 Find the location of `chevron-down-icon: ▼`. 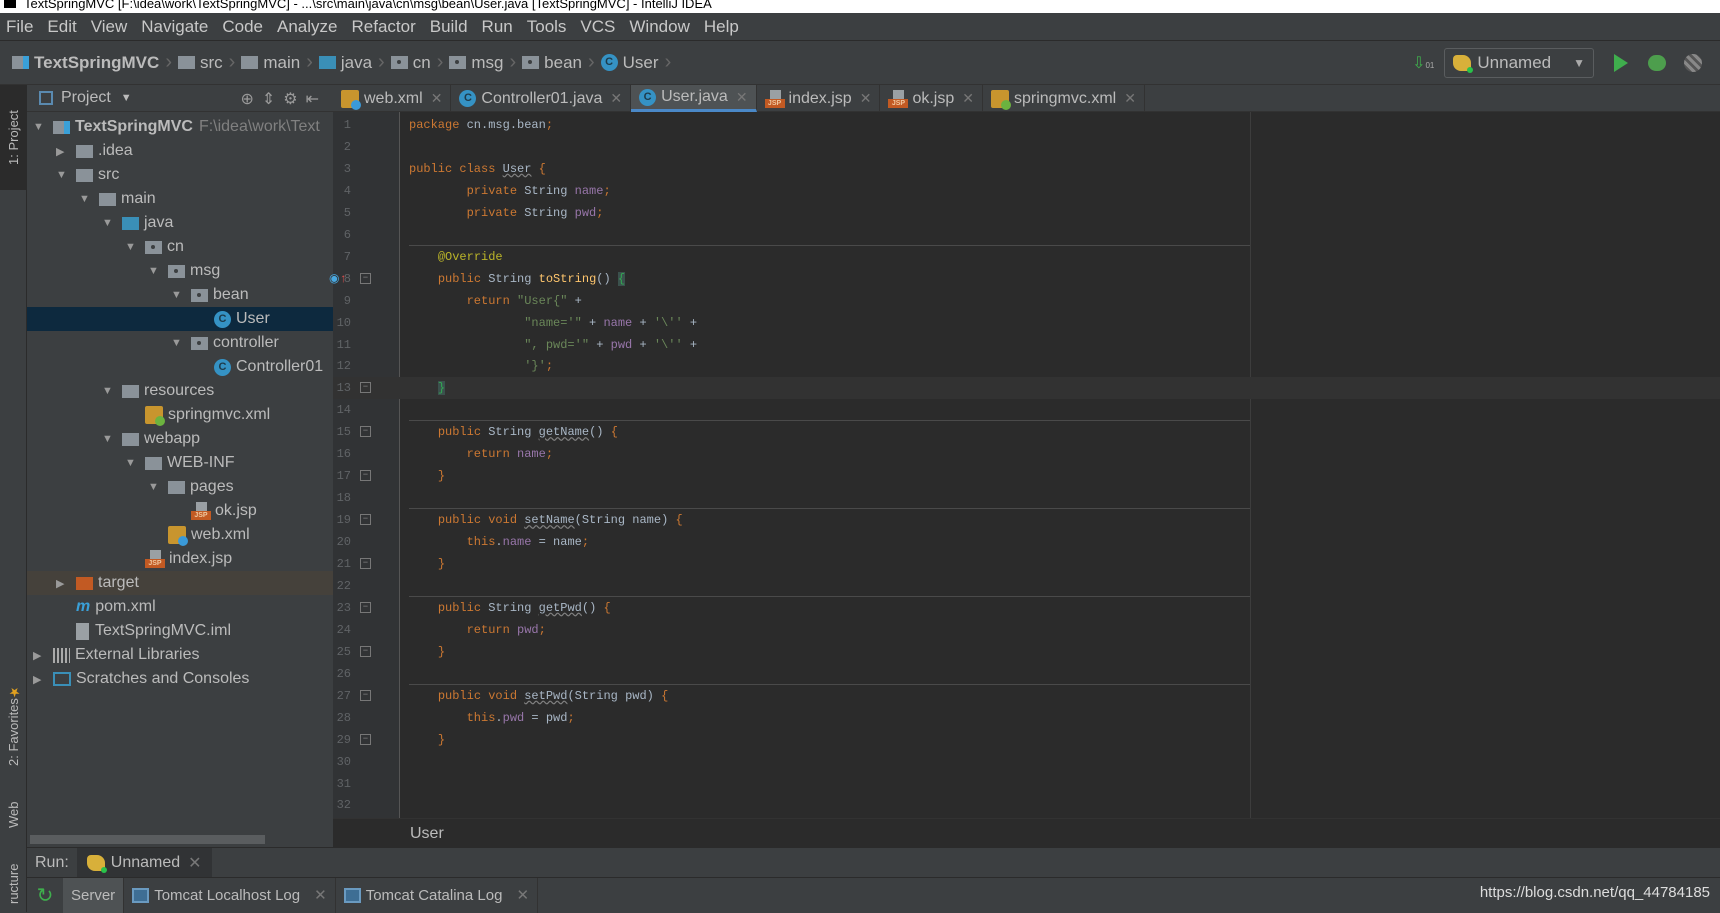

chevron-down-icon: ▼ is located at coordinates (126, 98).